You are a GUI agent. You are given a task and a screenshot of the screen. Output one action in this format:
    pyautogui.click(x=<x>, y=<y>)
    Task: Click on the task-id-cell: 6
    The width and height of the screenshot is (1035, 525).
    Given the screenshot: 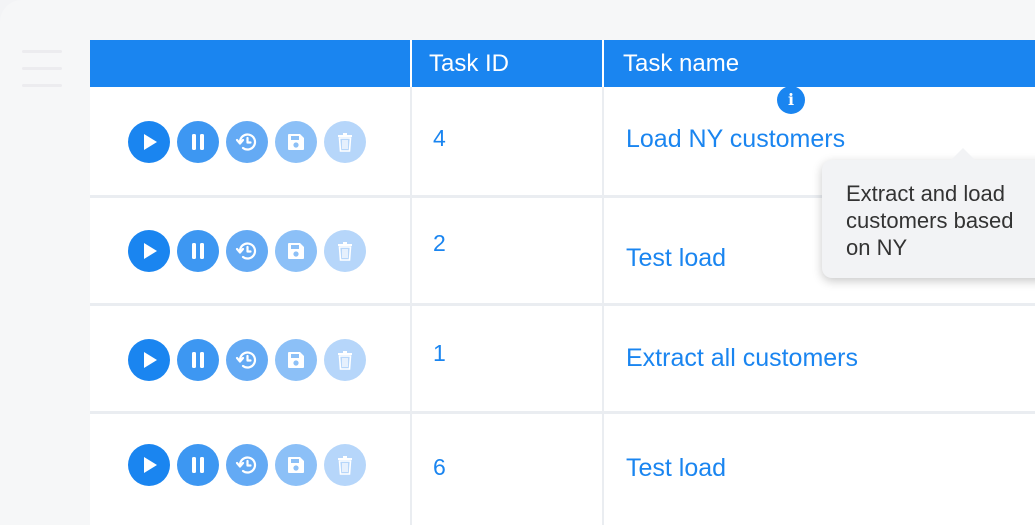 What is the action you would take?
    pyautogui.click(x=439, y=467)
    